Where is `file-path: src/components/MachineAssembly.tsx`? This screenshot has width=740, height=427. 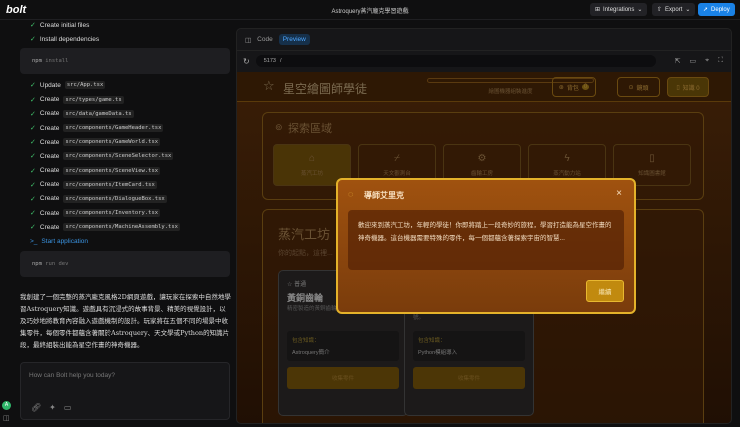 file-path: src/components/MachineAssembly.tsx is located at coordinates (121, 227).